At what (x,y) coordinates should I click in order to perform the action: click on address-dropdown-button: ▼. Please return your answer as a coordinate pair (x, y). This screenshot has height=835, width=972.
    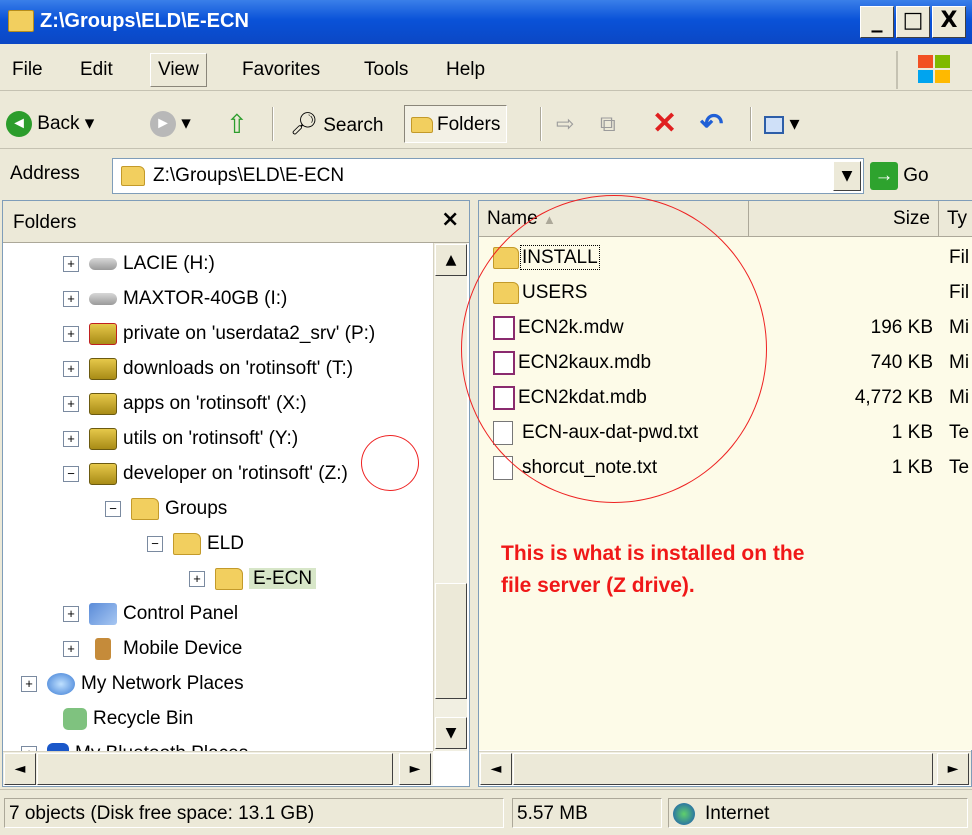
    Looking at the image, I should click on (847, 176).